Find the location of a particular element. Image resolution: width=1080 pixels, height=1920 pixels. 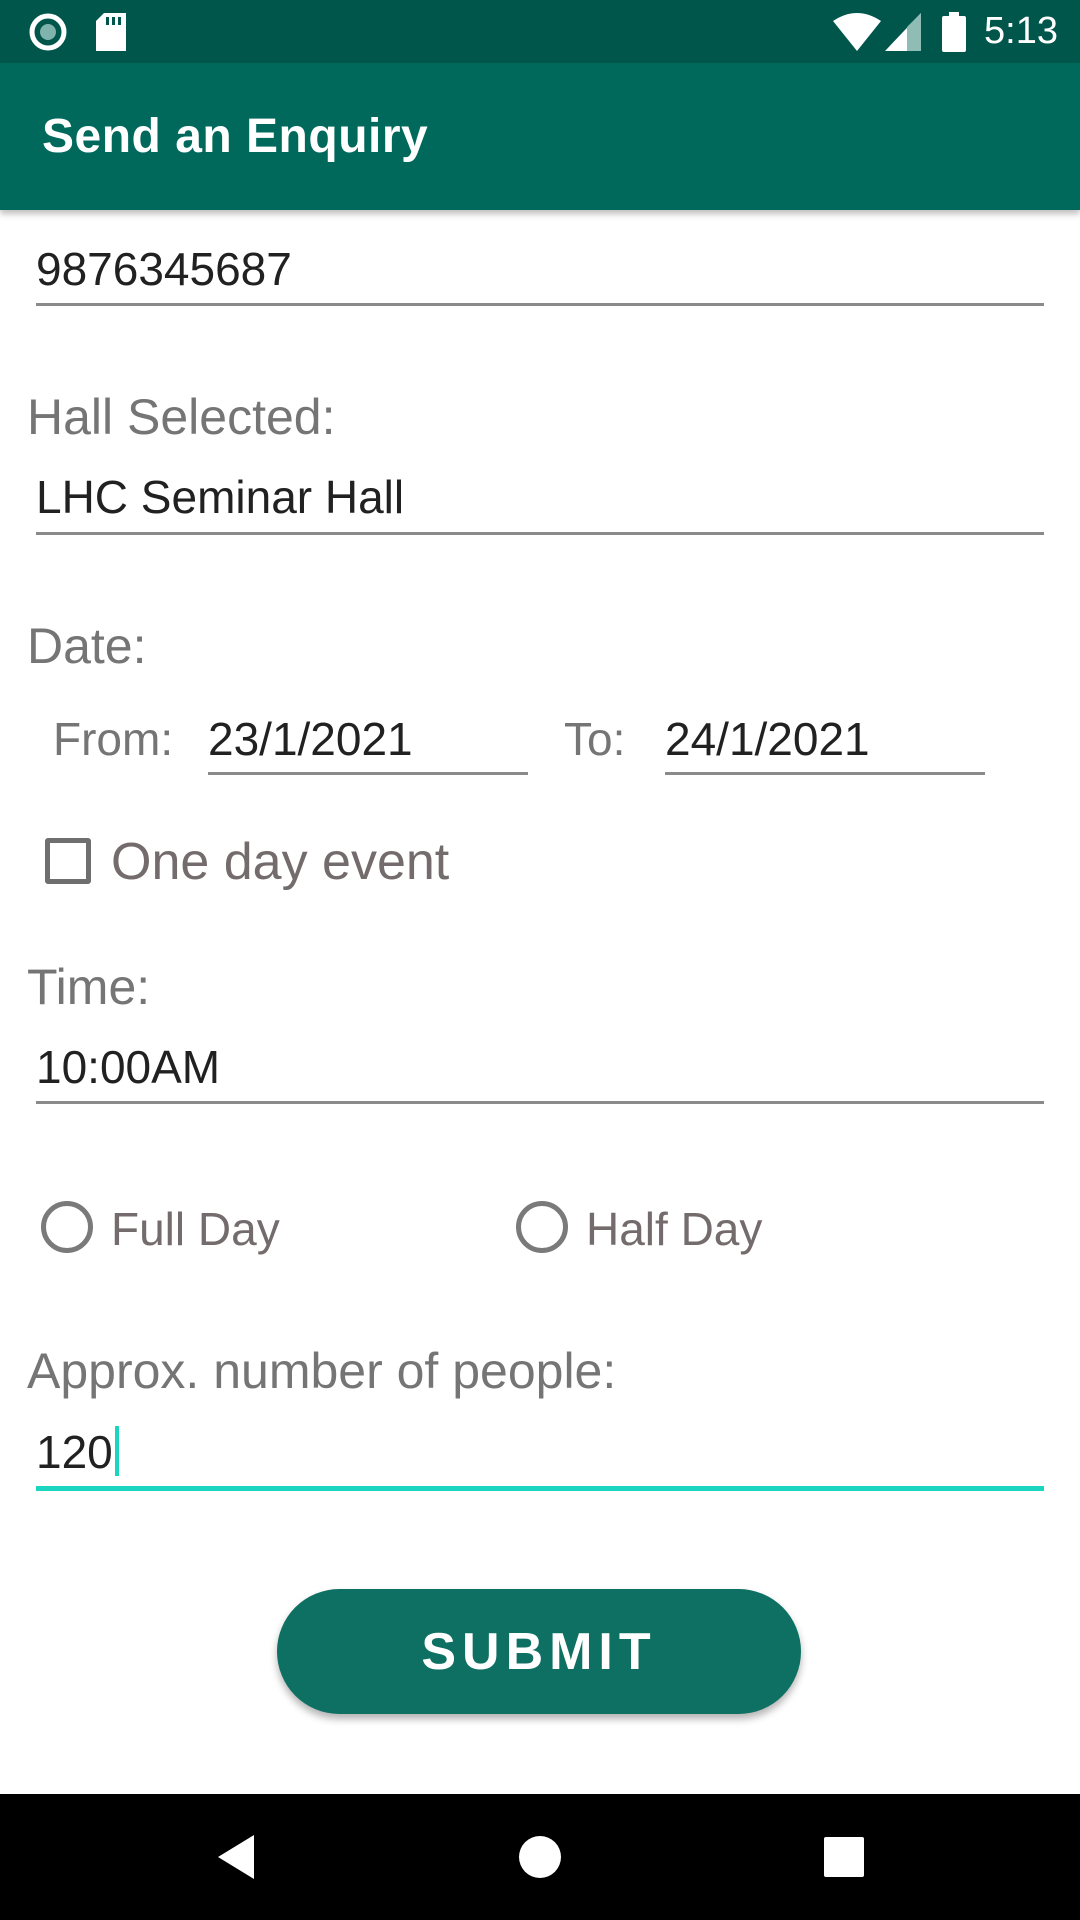

navigation-bar is located at coordinates (540, 1857).